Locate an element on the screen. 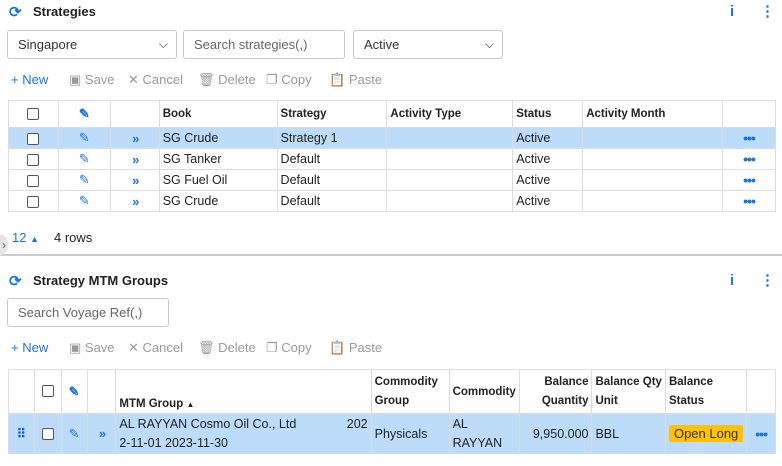 The image size is (782, 466). search-voyage-input: Search Voyage Ref(,) is located at coordinates (88, 312).